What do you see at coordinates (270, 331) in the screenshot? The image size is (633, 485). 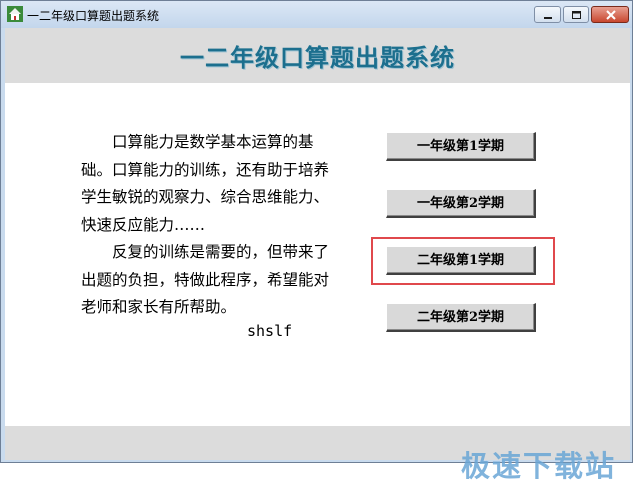 I see `author-signature: shslf` at bounding box center [270, 331].